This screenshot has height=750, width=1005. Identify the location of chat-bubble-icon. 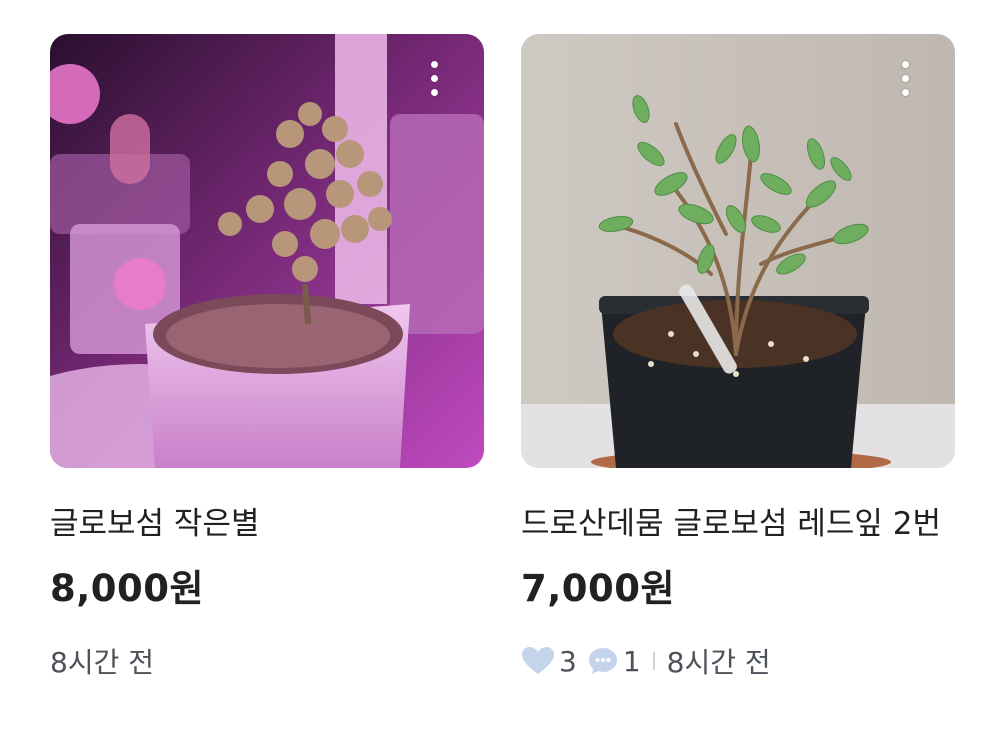
(602, 661).